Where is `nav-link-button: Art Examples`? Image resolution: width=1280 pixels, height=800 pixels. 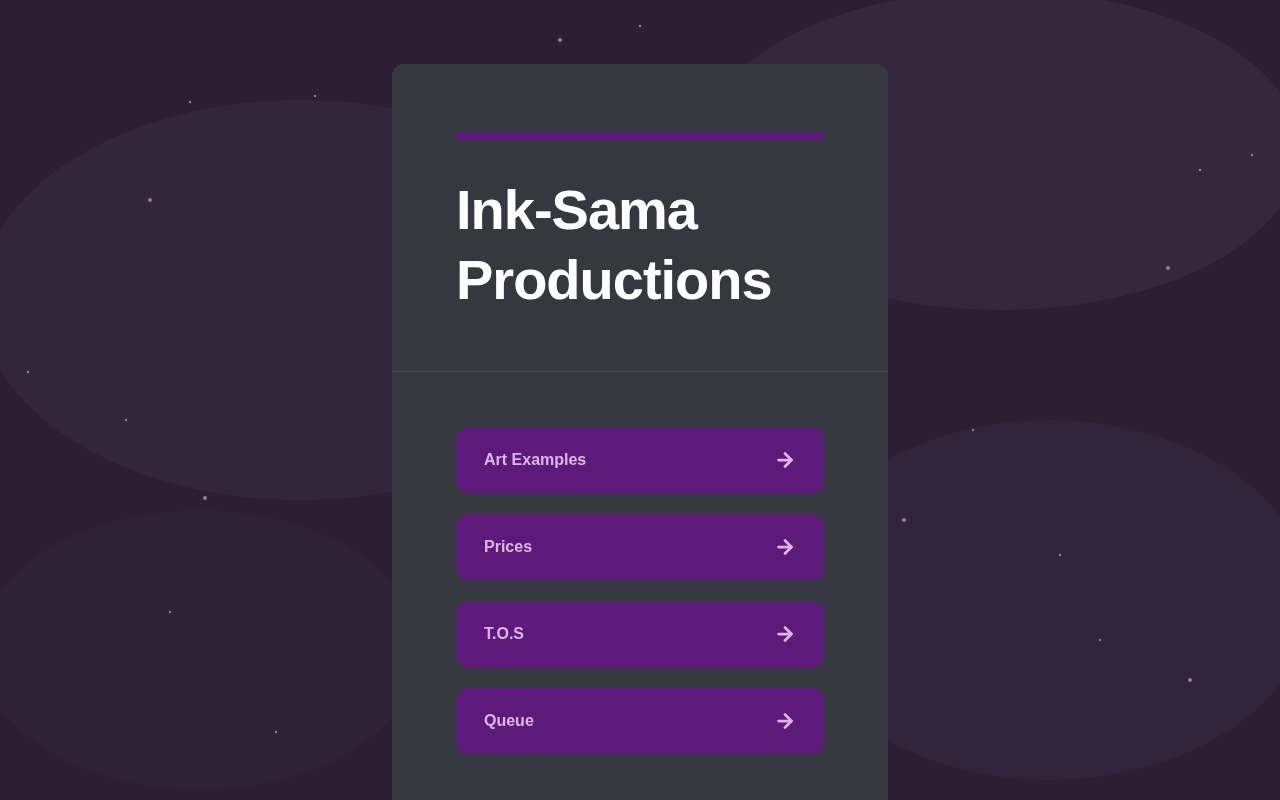
nav-link-button: Art Examples is located at coordinates (640, 460).